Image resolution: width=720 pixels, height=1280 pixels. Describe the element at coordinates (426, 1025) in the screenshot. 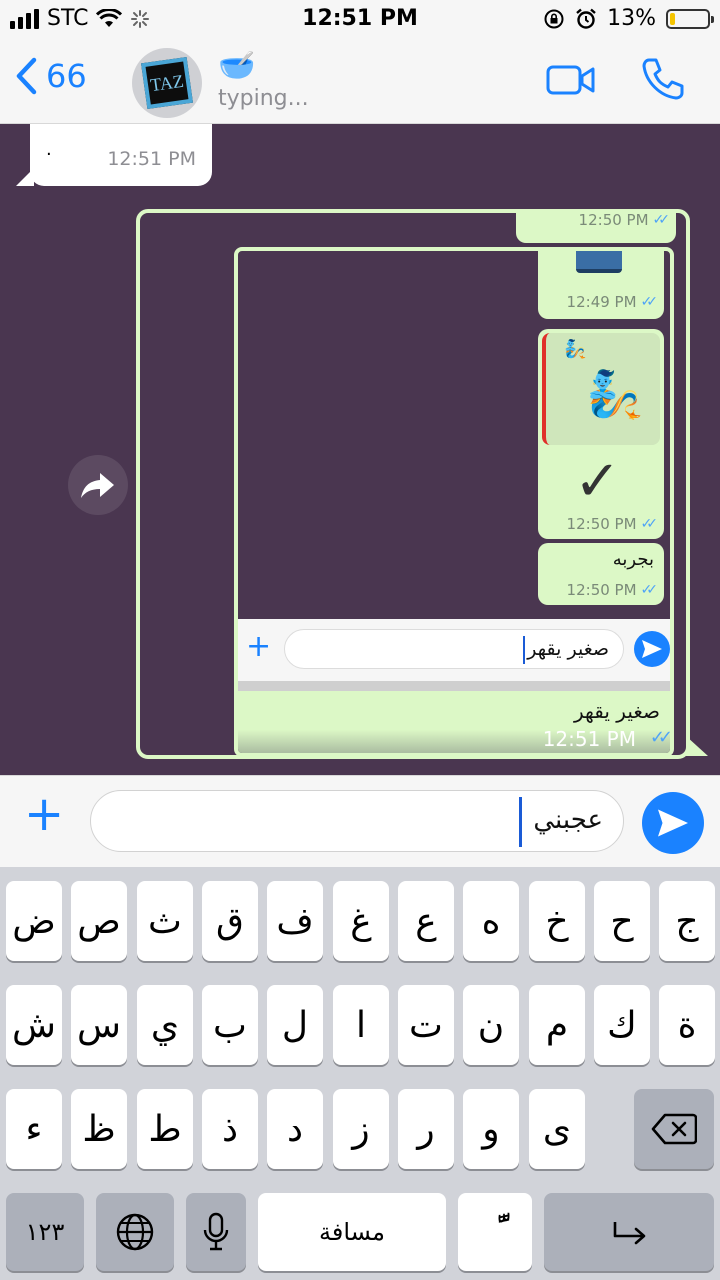

I see `key: ت` at that location.